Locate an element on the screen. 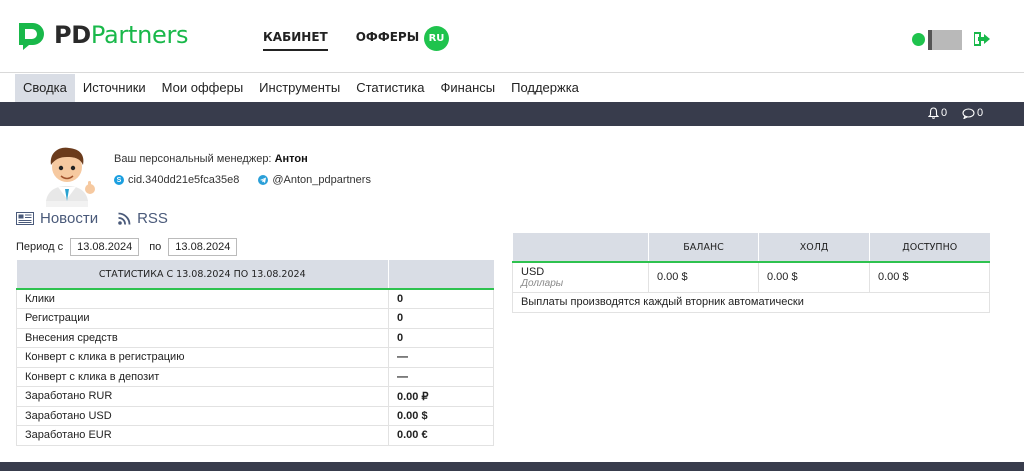  table-row: Внесения средств 0 is located at coordinates (255, 337).